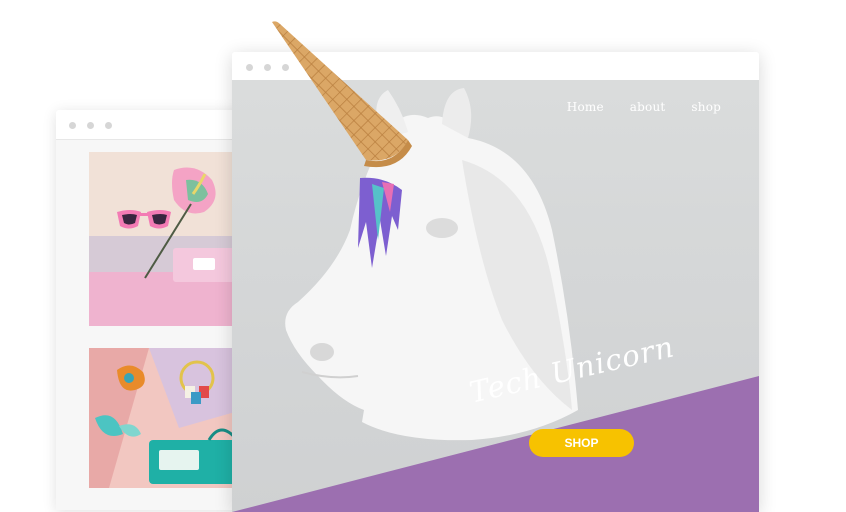  I want to click on ice-cream-cone-image, so click(342, 94).